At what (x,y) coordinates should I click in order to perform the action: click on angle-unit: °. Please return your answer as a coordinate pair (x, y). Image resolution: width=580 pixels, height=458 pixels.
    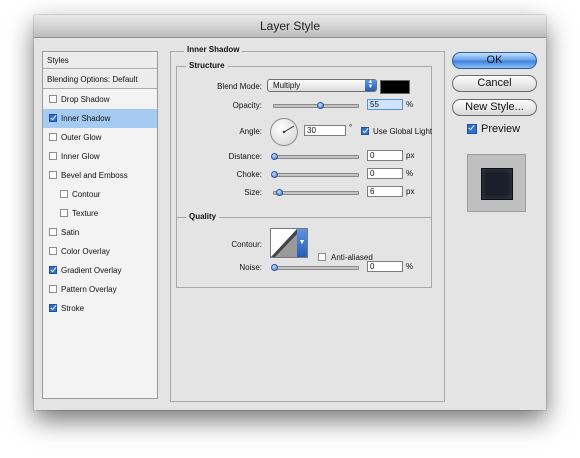
    Looking at the image, I should click on (351, 127).